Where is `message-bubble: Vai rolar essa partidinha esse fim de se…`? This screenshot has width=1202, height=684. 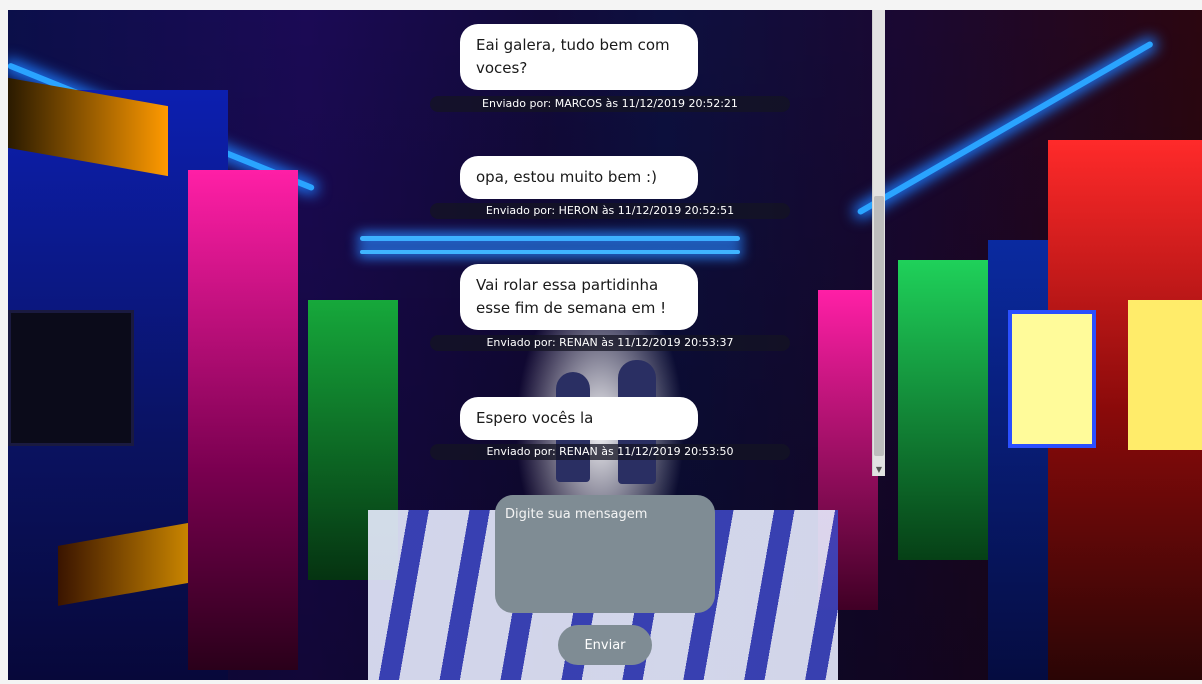
message-bubble: Vai rolar essa partidinha esse fim de se… is located at coordinates (579, 297).